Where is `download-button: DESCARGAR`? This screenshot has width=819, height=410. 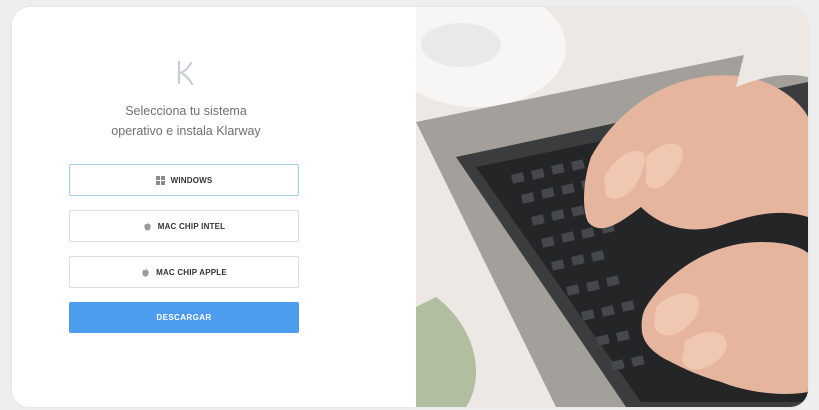 download-button: DESCARGAR is located at coordinates (184, 317).